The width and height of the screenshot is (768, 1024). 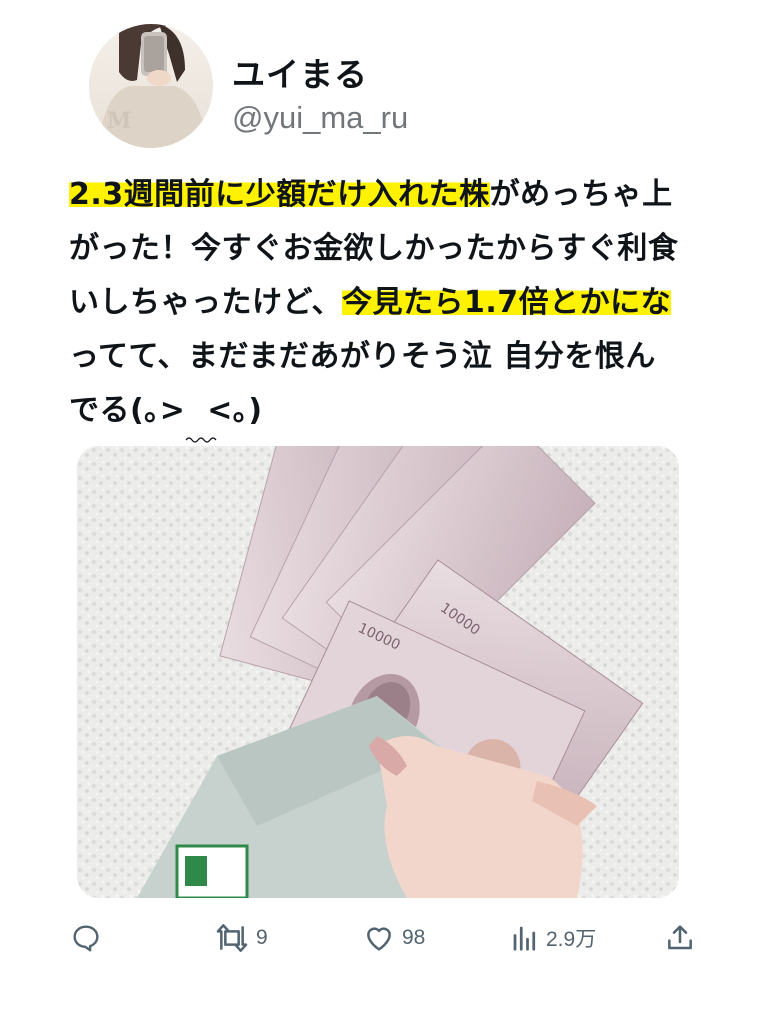 I want to click on views-button: 2.9万, so click(x=553, y=938).